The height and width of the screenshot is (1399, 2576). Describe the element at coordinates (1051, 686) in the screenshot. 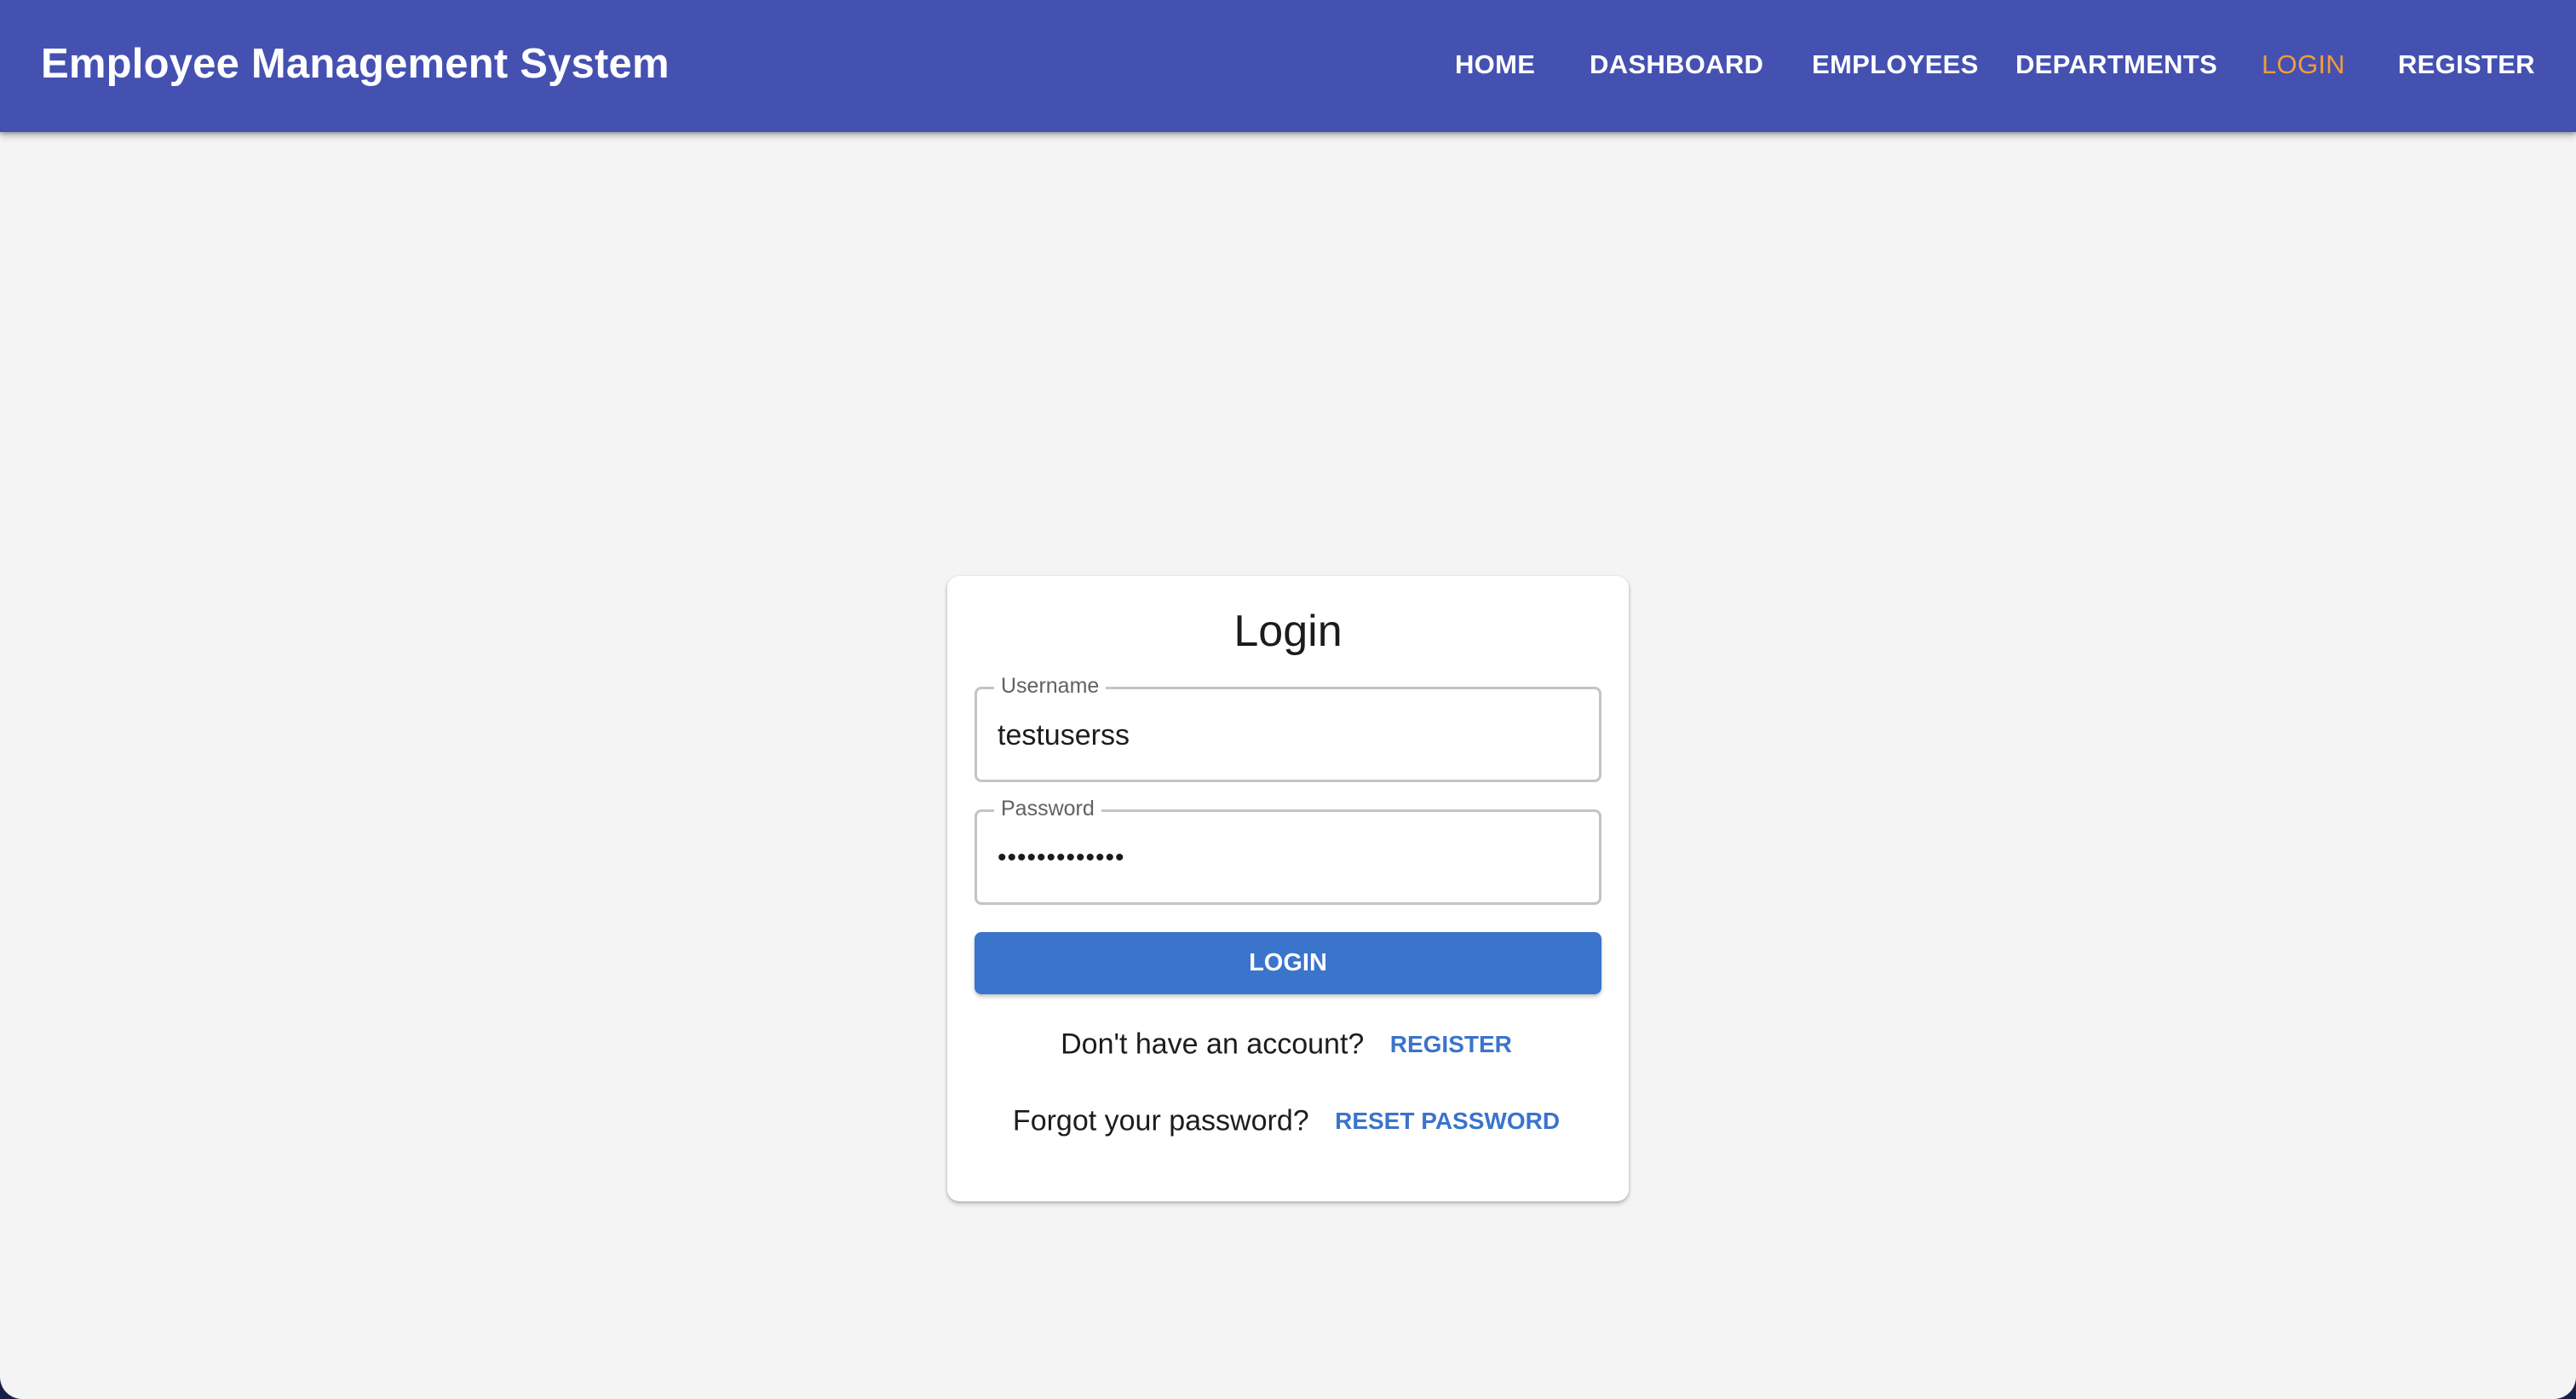

I see `username-label: Username` at that location.